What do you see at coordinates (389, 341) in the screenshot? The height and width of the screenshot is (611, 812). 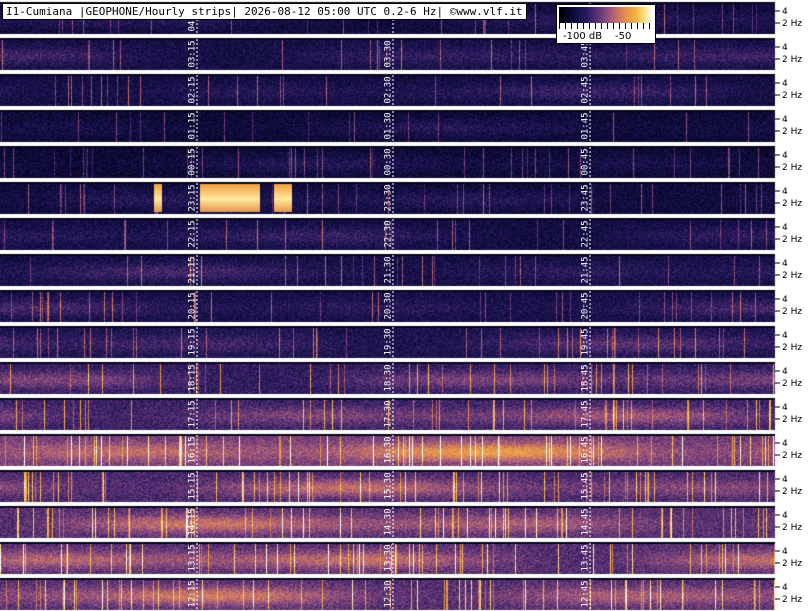 I see `time-label: 19:30` at bounding box center [389, 341].